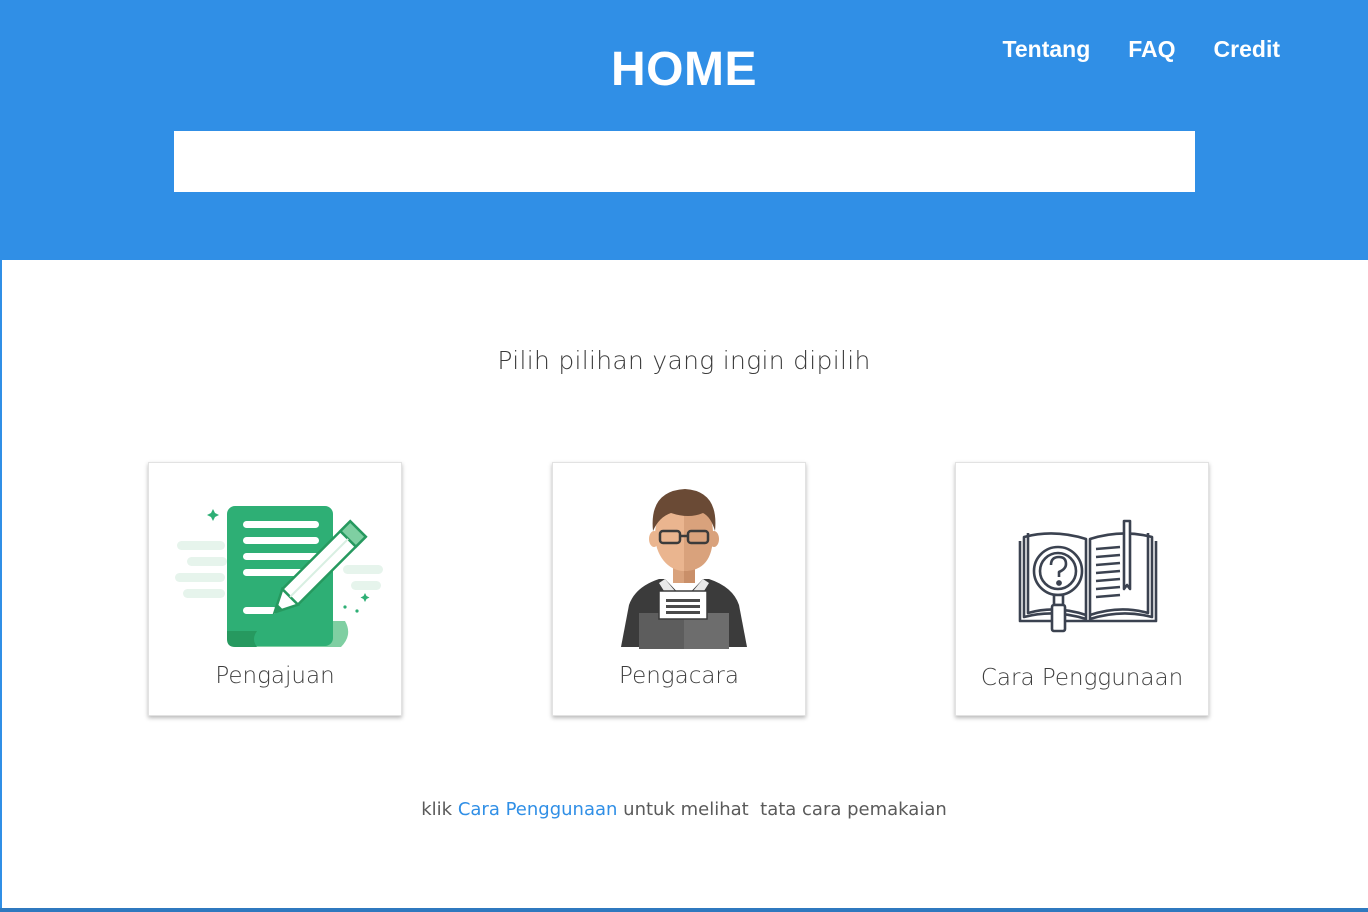  What do you see at coordinates (538, 809) in the screenshot?
I see `hint-link-cara-penggunaan: Cara Penggunaan` at bounding box center [538, 809].